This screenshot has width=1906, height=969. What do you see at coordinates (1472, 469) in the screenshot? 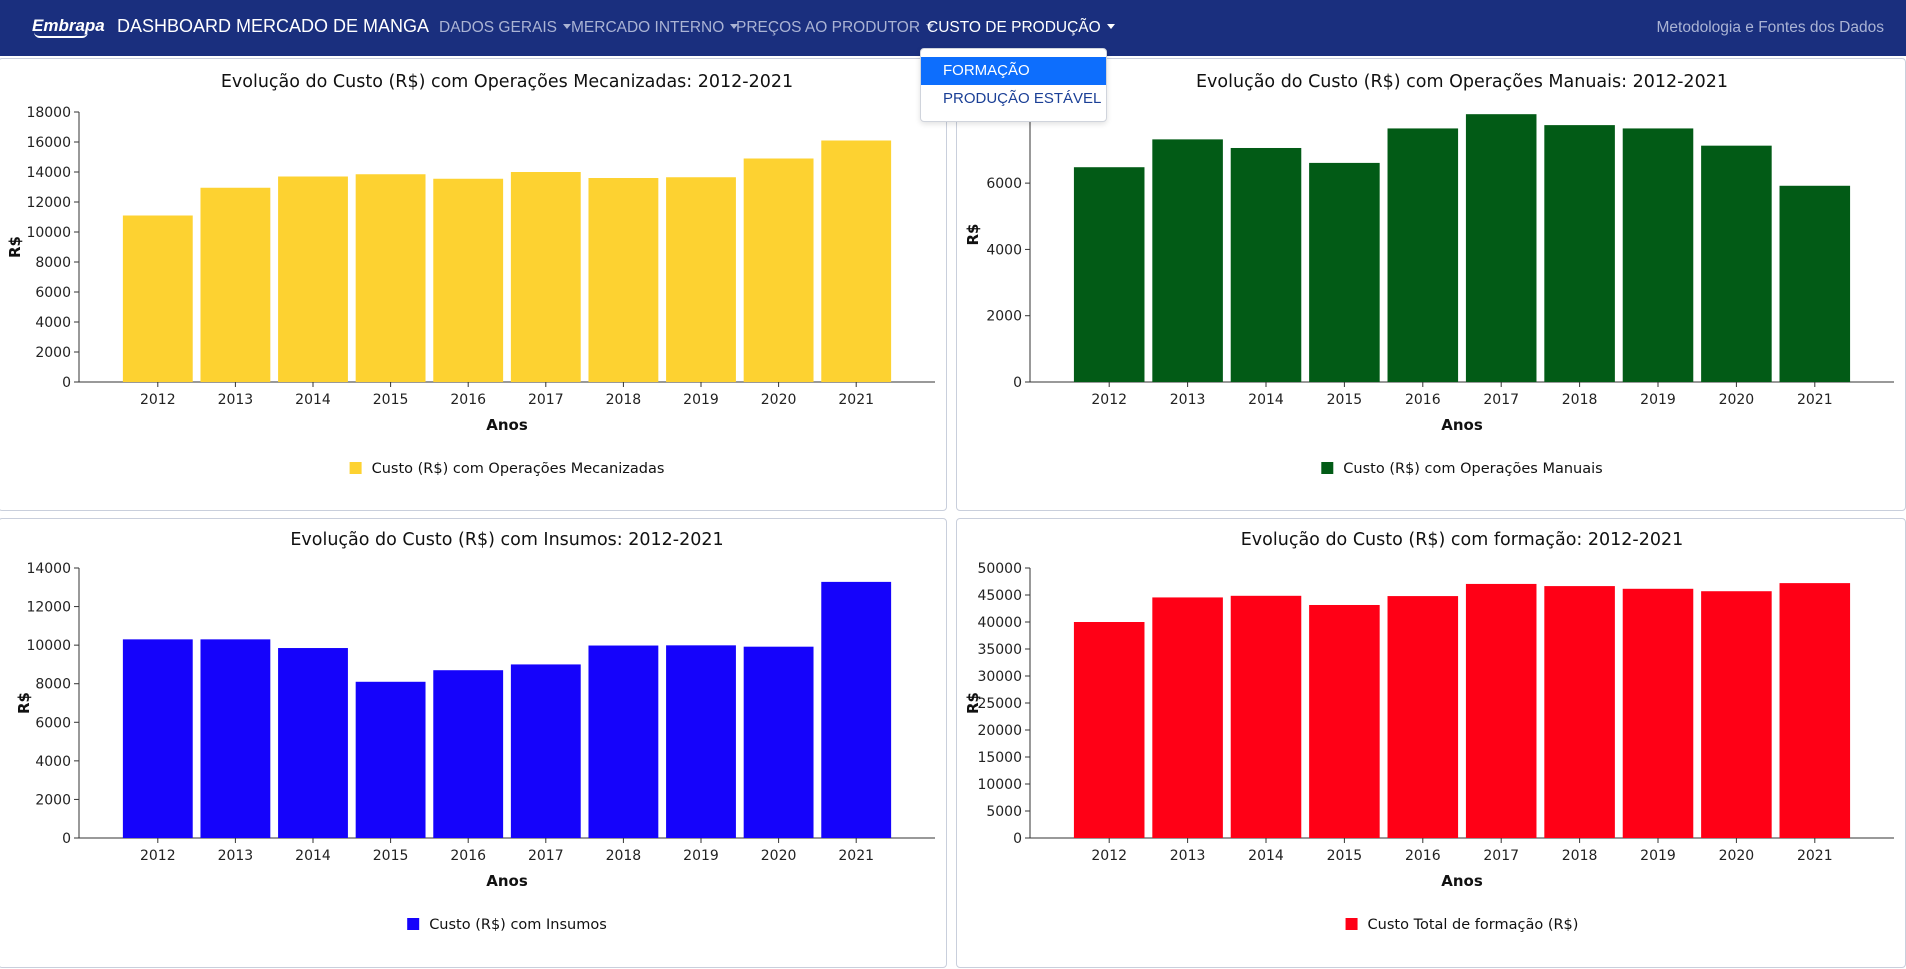
I see `legend-label: Custo (R$) com Operações Manuais` at bounding box center [1472, 469].